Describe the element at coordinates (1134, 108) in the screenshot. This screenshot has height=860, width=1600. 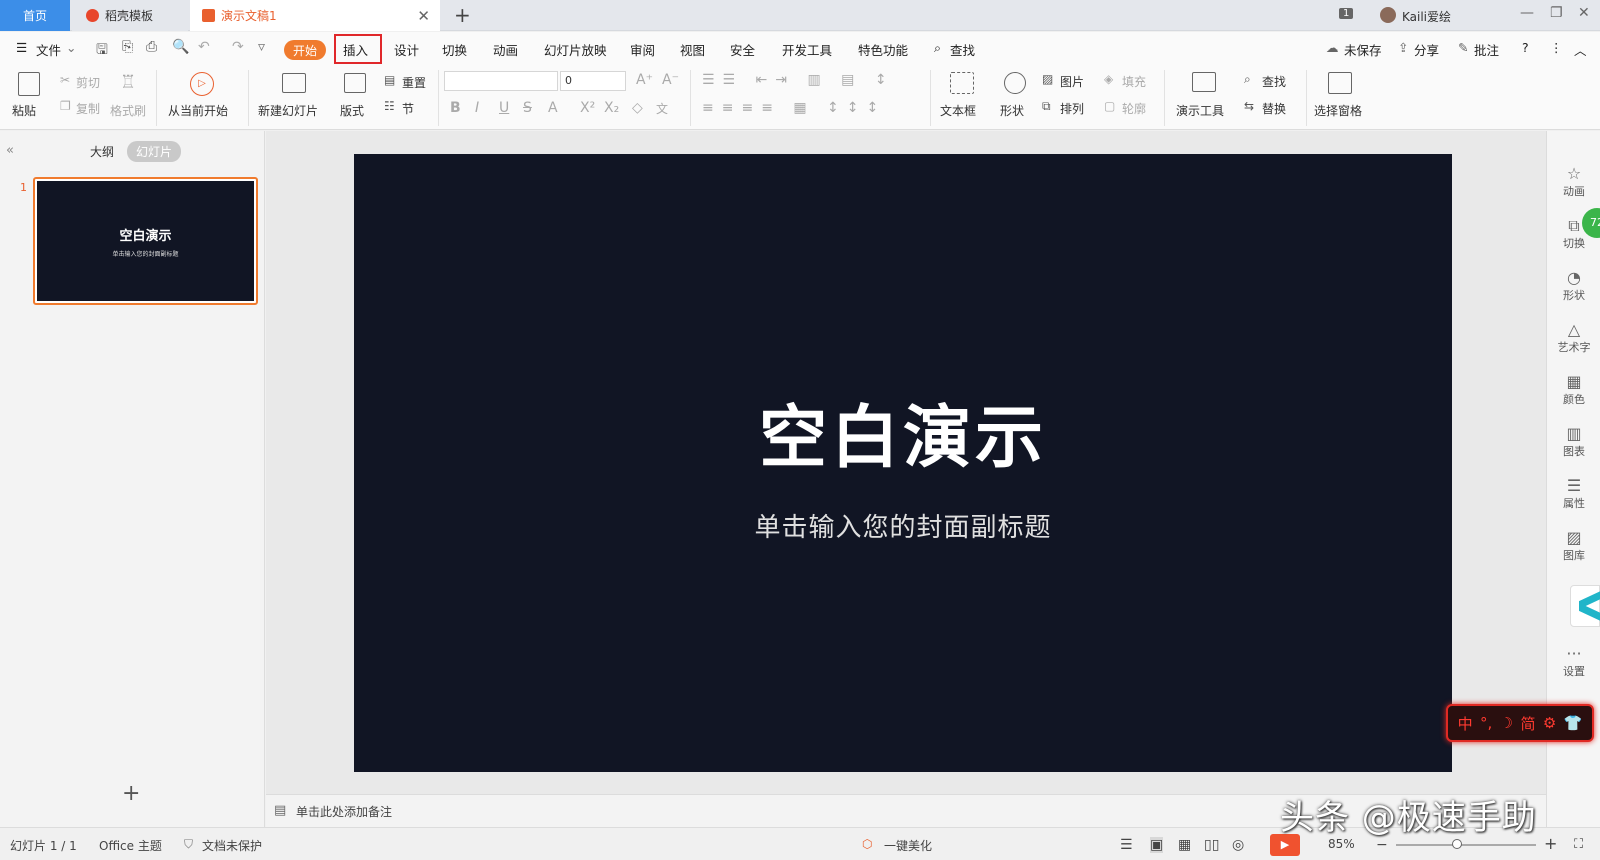
I see `outline-button: 轮廓` at that location.